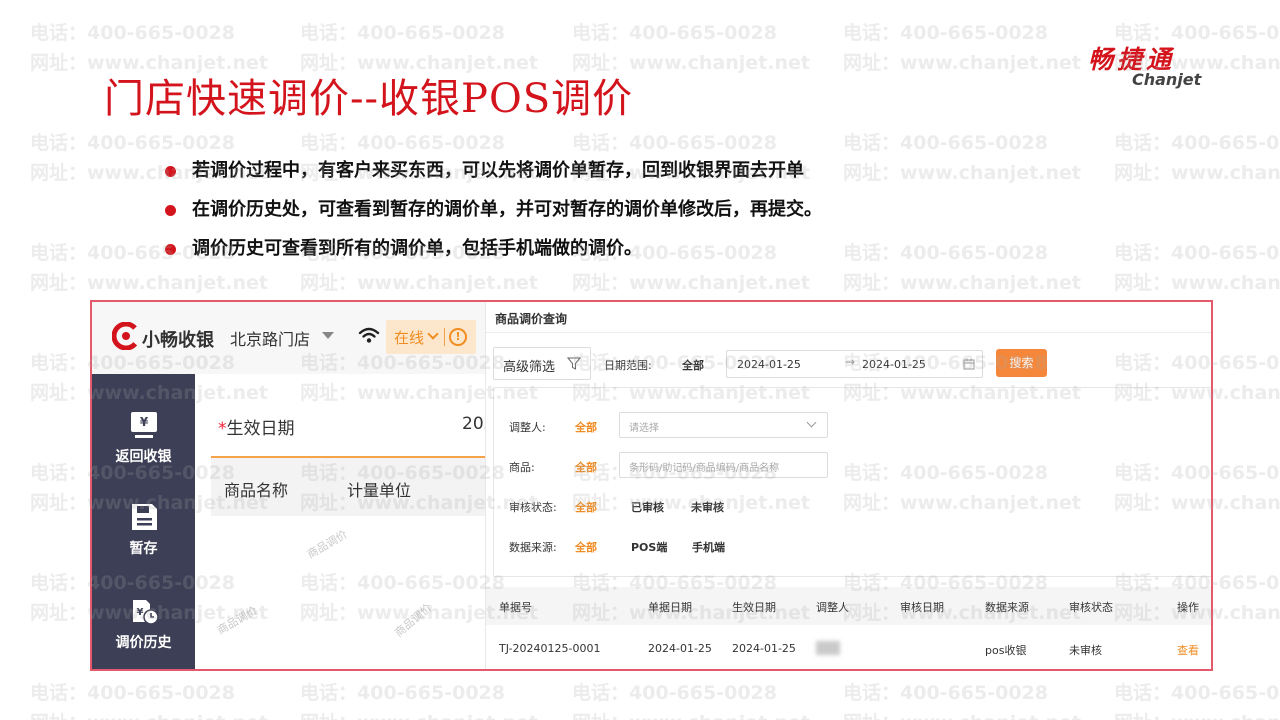 This screenshot has width=1280, height=720. Describe the element at coordinates (828, 648) in the screenshot. I see `adjuster-cell-redacted` at that location.